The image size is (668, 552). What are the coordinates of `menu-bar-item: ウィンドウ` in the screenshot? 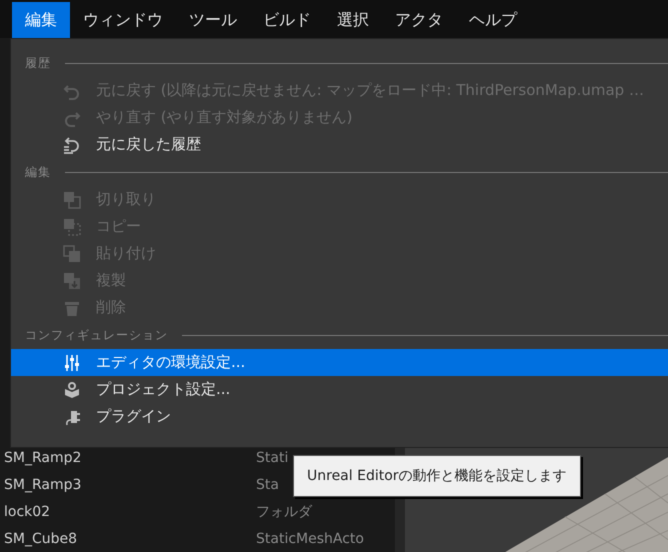 It's located at (123, 20).